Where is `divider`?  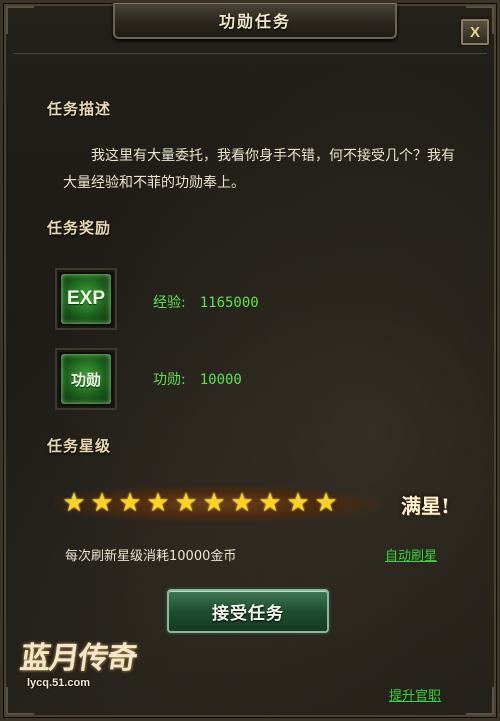
divider is located at coordinates (250, 53).